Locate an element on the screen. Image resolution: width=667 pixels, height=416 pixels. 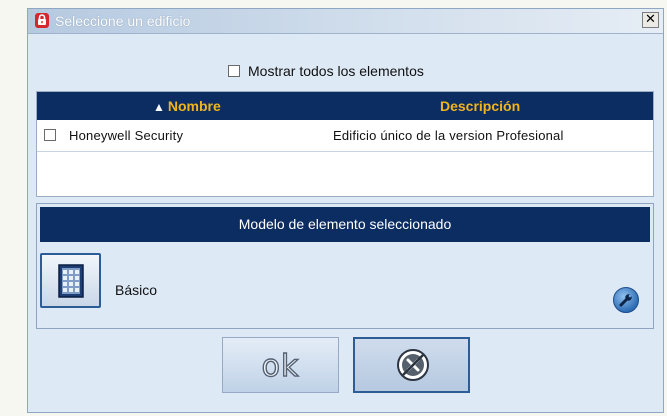
row-name-cell: Honeywell Security is located at coordinates (126, 135).